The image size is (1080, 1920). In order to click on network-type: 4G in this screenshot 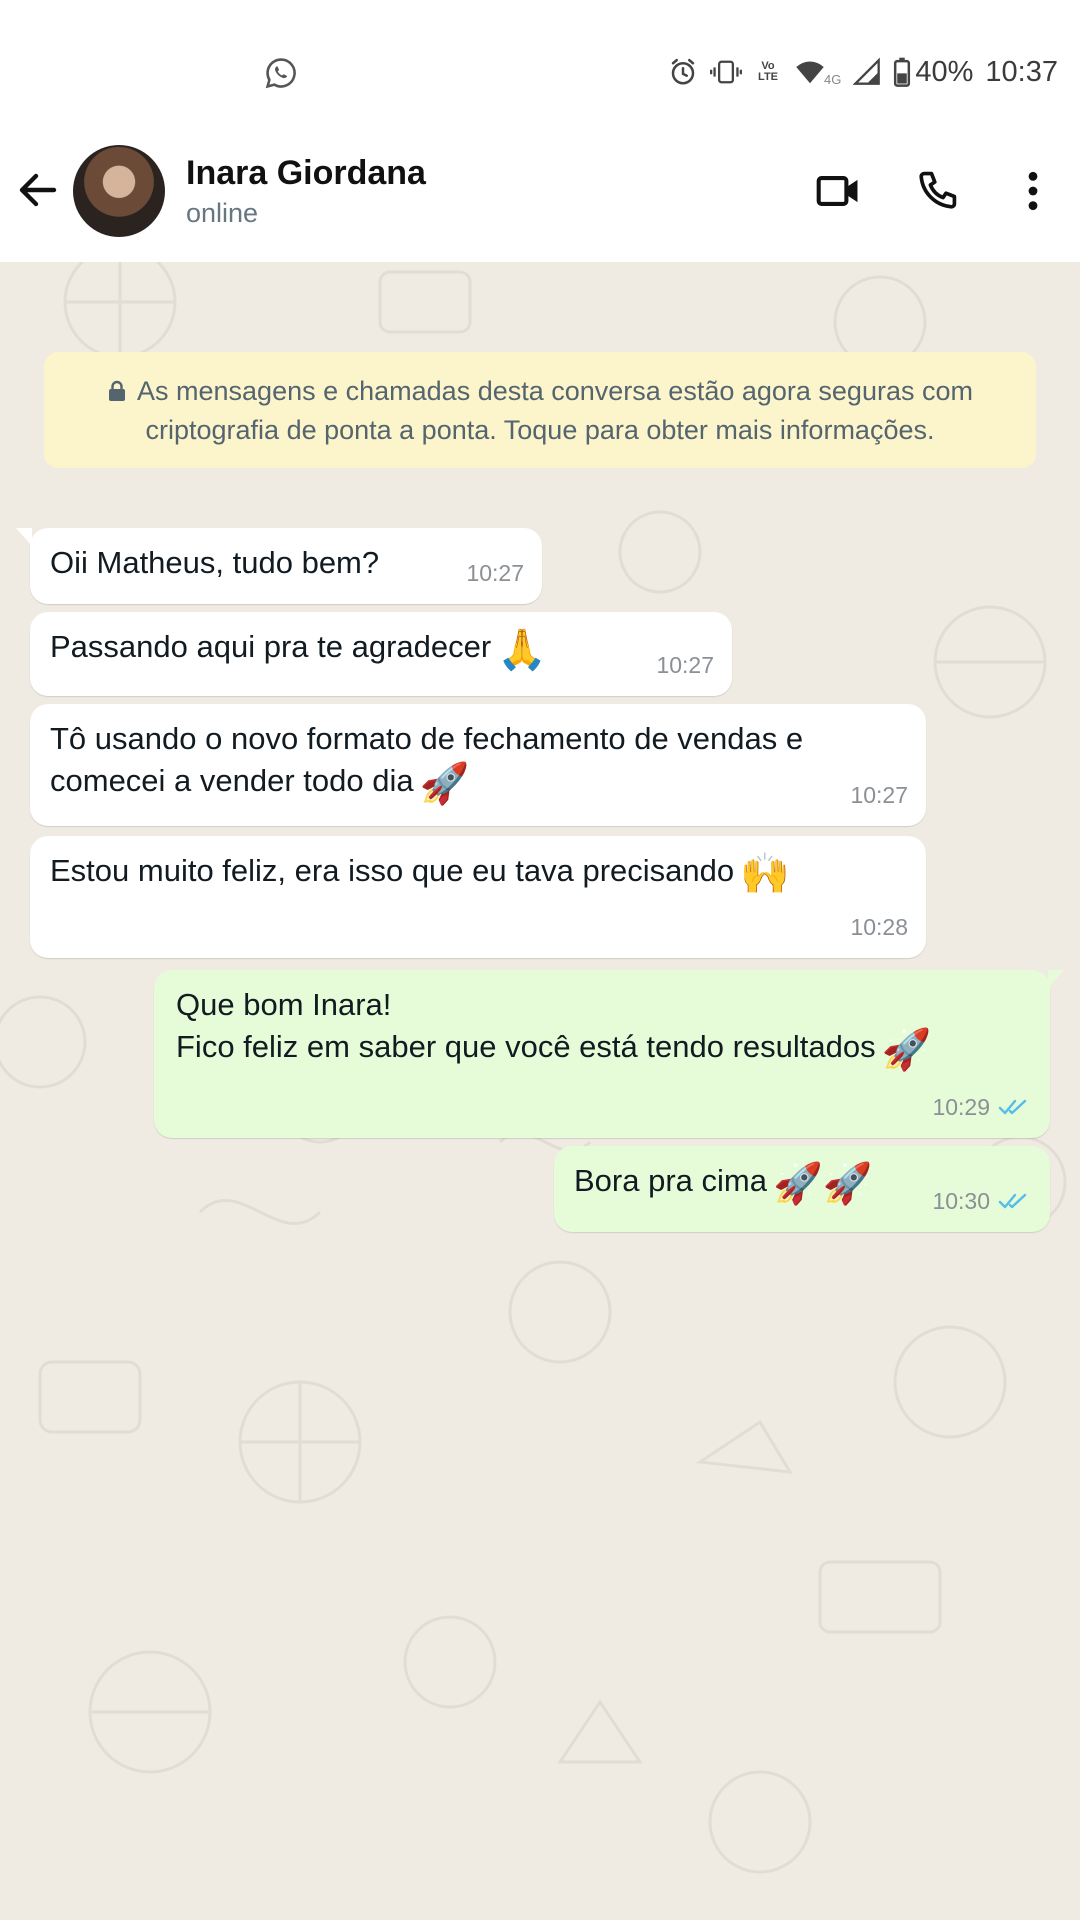, I will do `click(833, 79)`.